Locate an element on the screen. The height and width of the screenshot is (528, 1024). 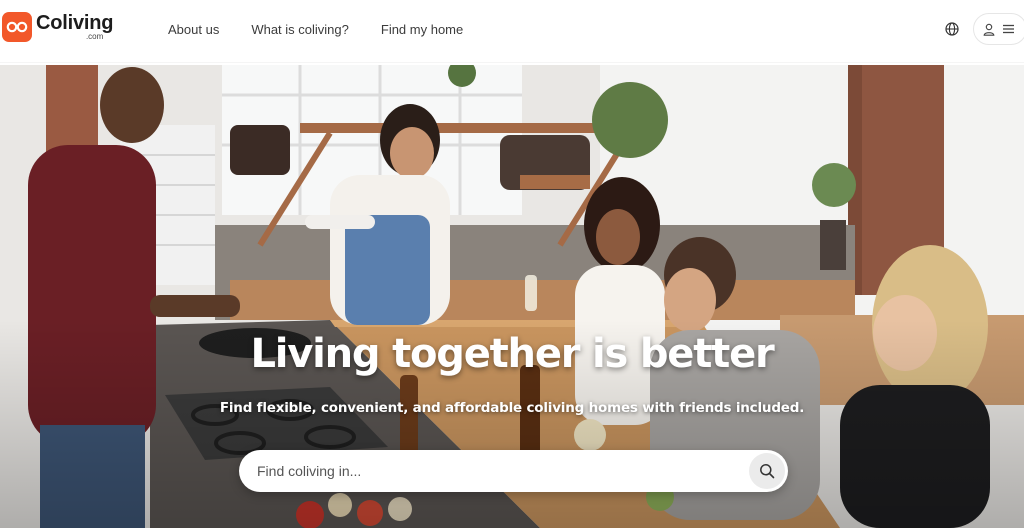
nav-what-is-coliving: What is coliving? is located at coordinates (300, 29).